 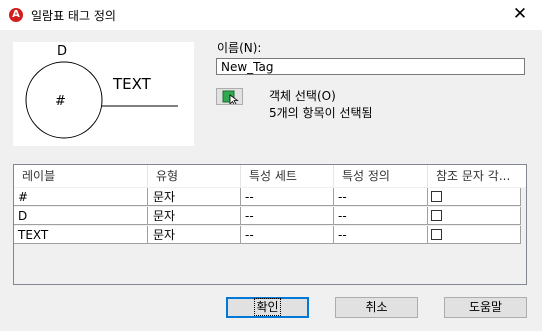 What do you see at coordinates (81, 176) in the screenshot?
I see `column-header-label: 레이블` at bounding box center [81, 176].